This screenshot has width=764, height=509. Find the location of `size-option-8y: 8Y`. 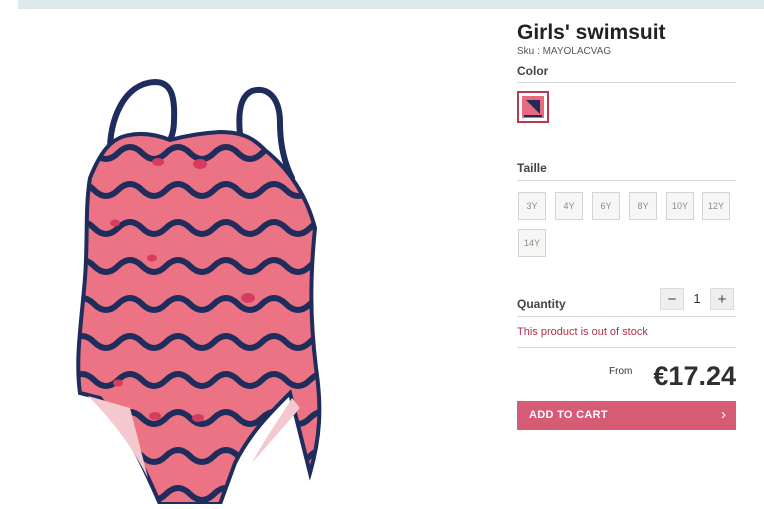

size-option-8y: 8Y is located at coordinates (643, 206).